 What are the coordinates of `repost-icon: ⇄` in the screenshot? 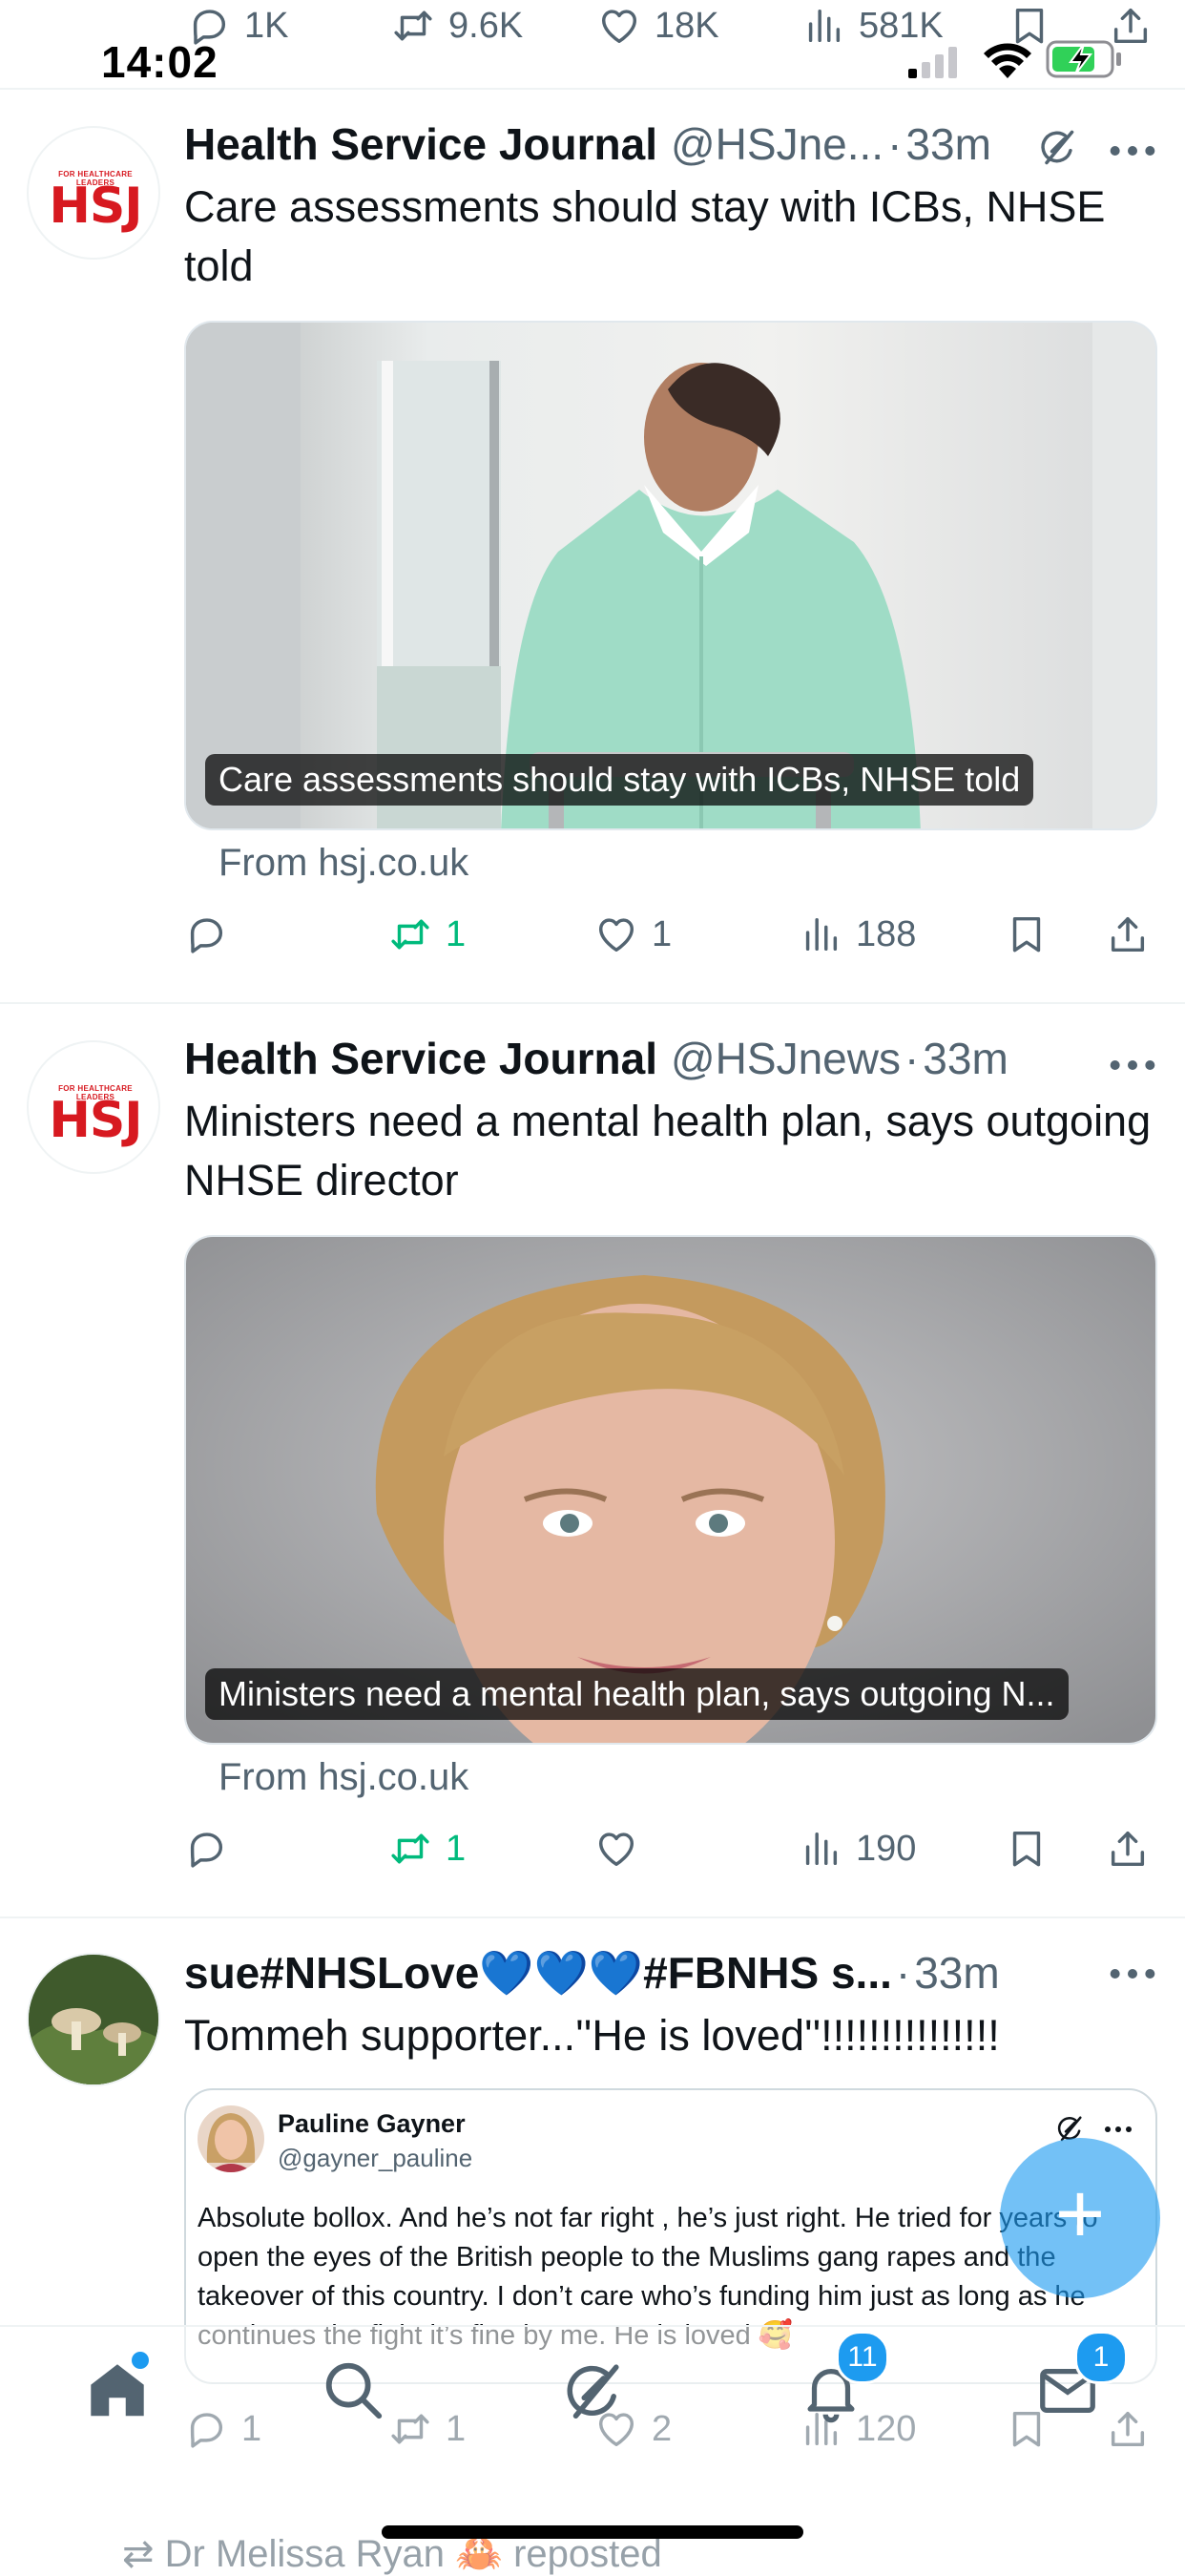 It's located at (138, 2554).